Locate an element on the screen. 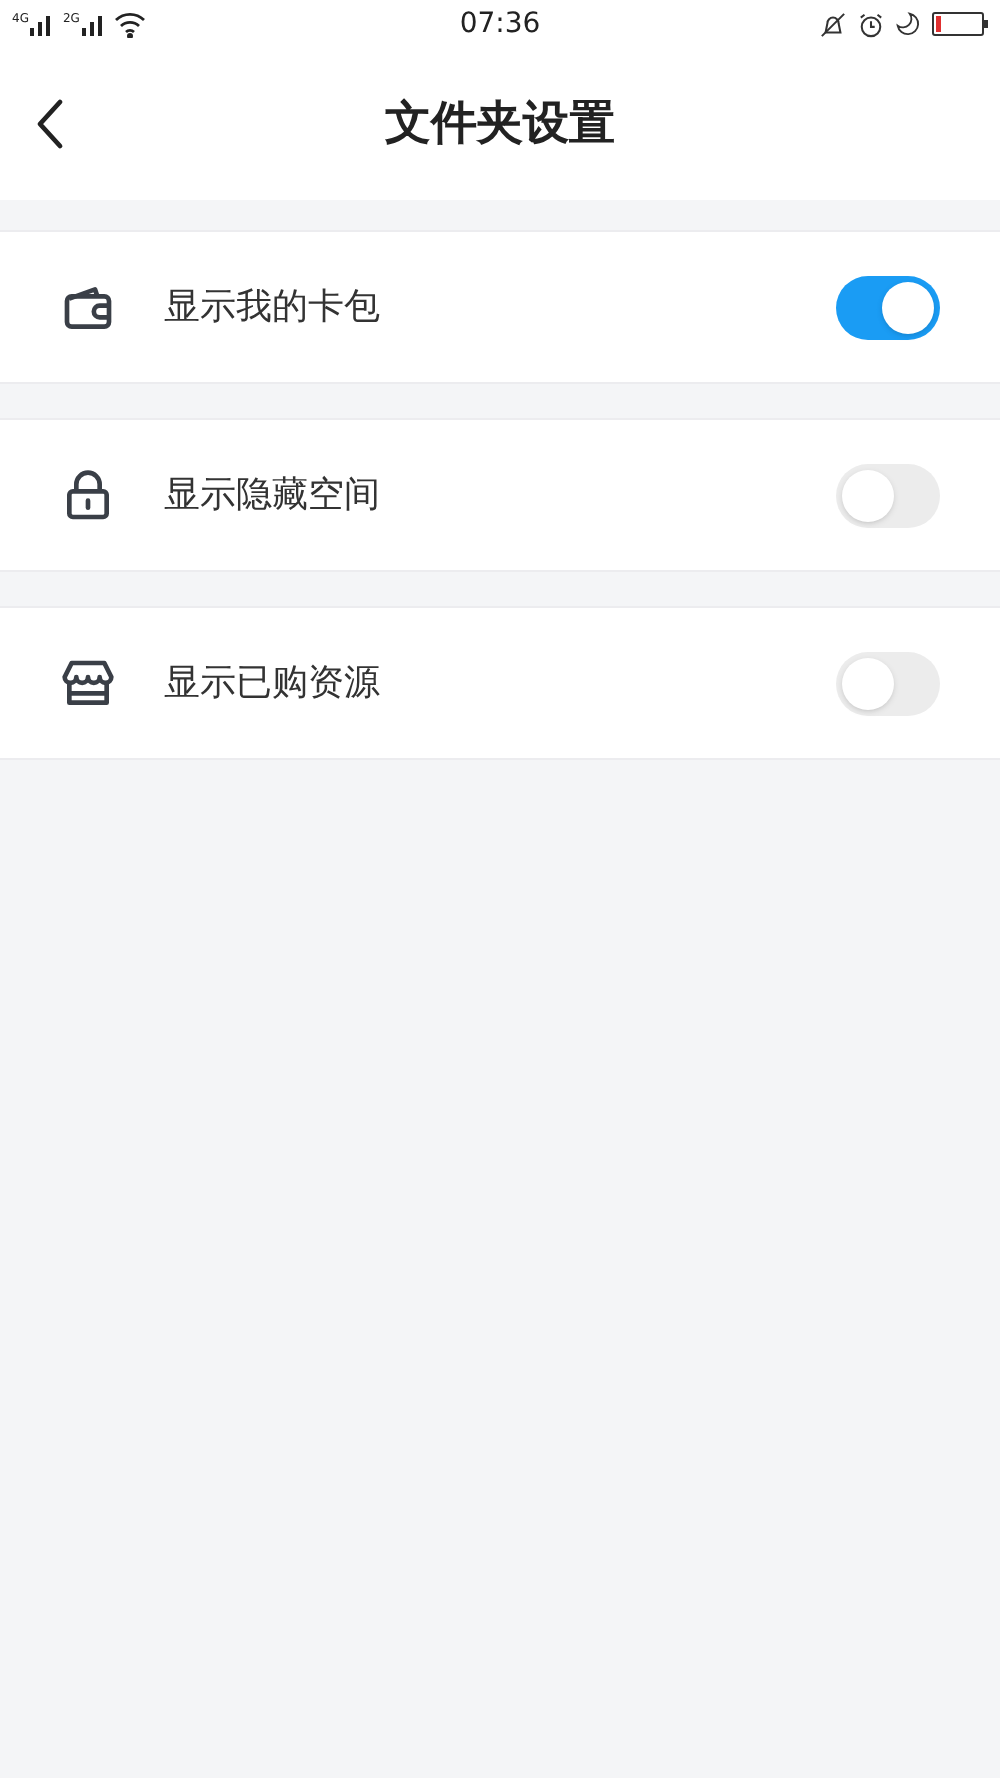 The width and height of the screenshot is (1000, 1778). page-title: 文件夹设置 is located at coordinates (500, 124).